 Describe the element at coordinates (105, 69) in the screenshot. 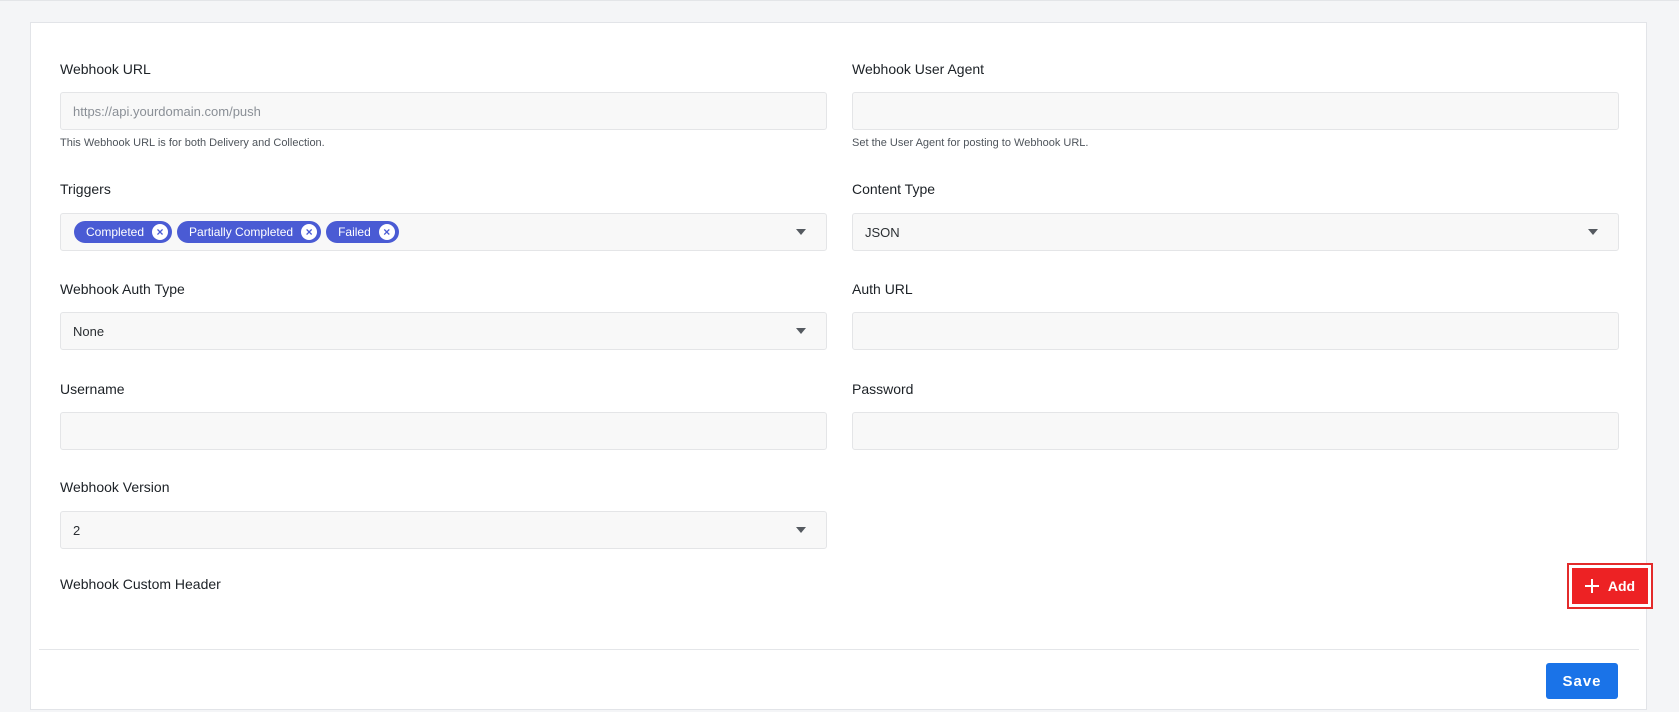

I see `webhook-url-label: Webhook URL` at that location.